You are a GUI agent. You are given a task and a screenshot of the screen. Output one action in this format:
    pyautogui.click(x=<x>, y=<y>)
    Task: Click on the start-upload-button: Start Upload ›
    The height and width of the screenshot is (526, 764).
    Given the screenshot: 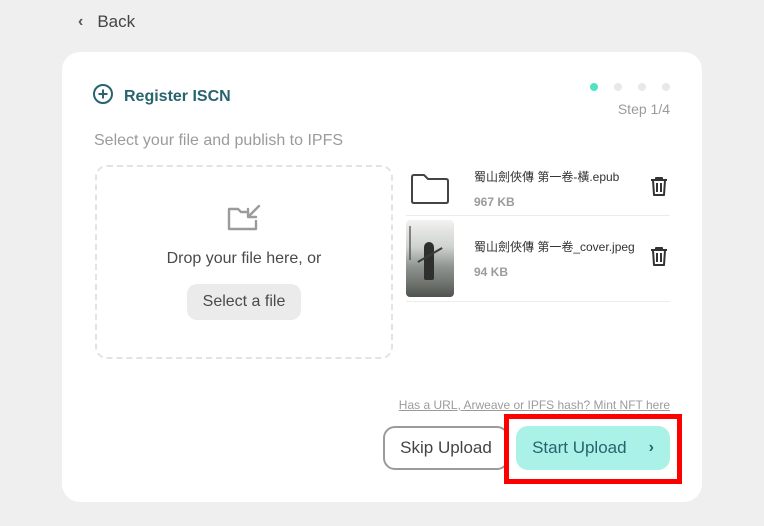 What is the action you would take?
    pyautogui.click(x=593, y=448)
    